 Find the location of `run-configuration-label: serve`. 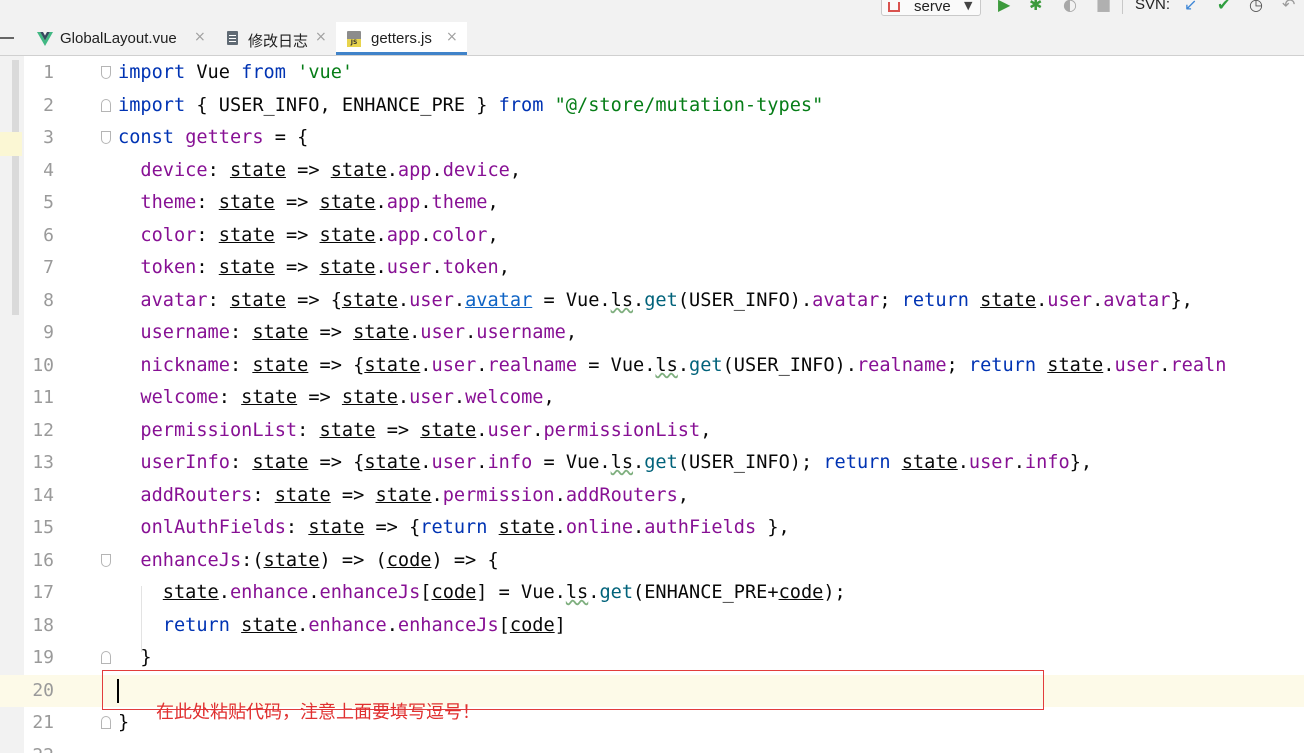

run-configuration-label: serve is located at coordinates (932, 7).